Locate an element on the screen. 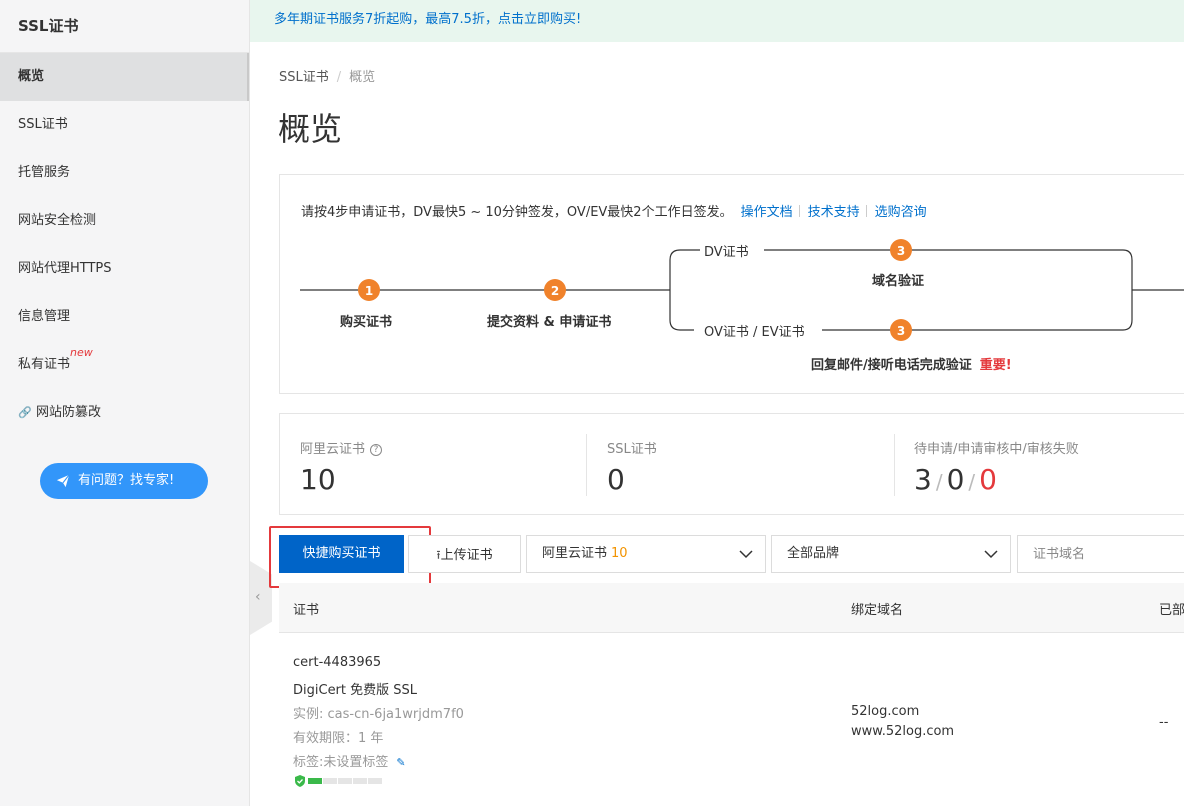  ask-expert-label: 有问题？找专家! is located at coordinates (126, 480).